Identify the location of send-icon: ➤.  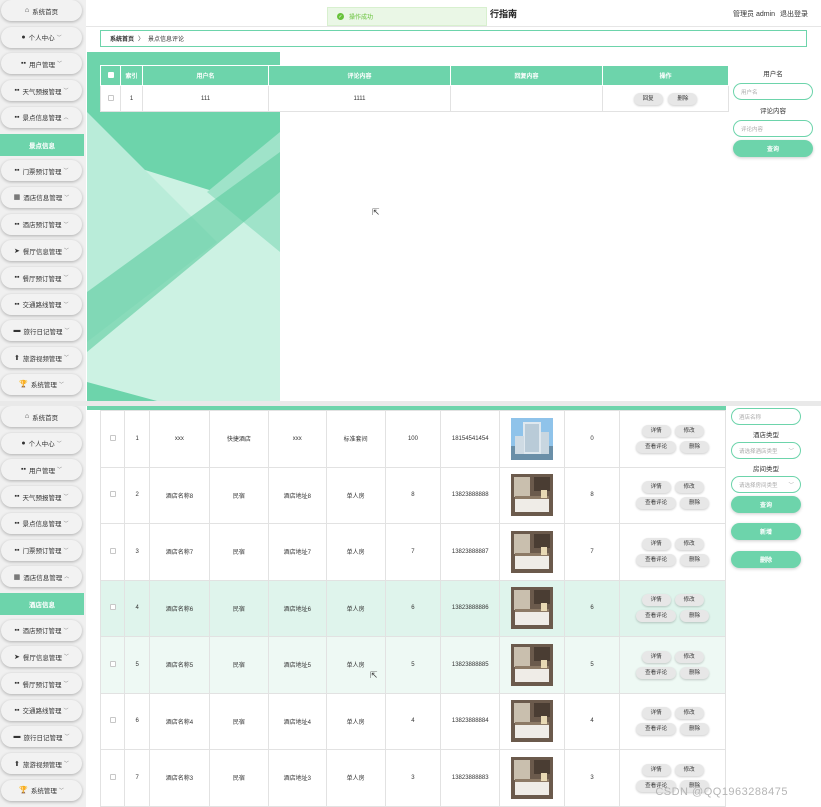
(17, 251).